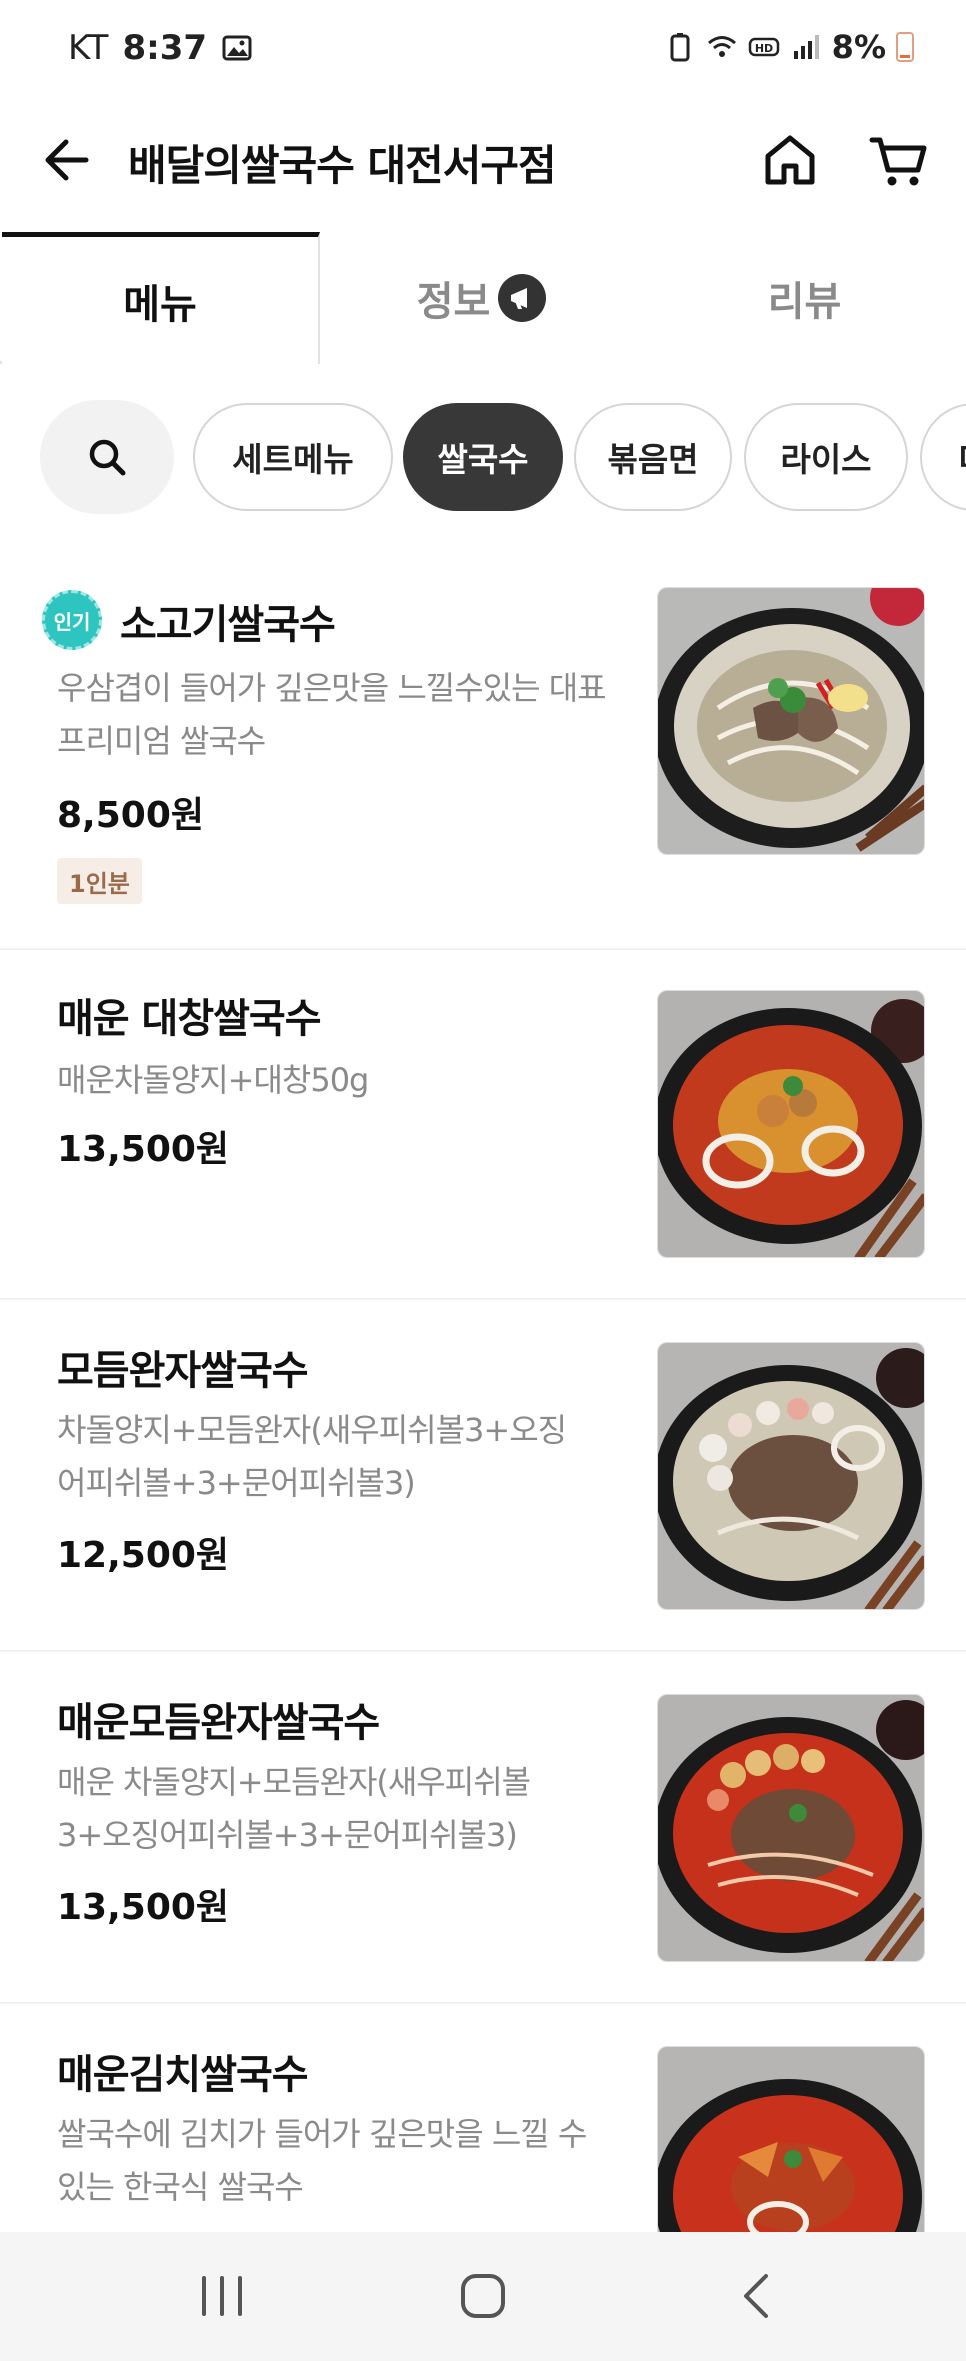 The width and height of the screenshot is (966, 2361). Describe the element at coordinates (293, 459) in the screenshot. I see `chip-label: 세트메뉴` at that location.